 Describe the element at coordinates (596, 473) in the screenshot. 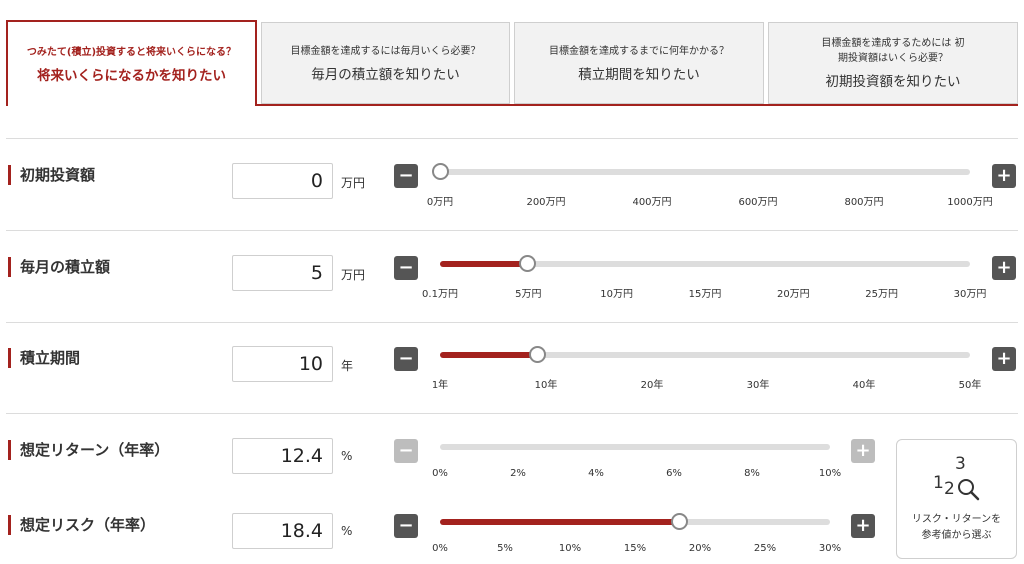

I see `slider-tick-label: 4%` at that location.